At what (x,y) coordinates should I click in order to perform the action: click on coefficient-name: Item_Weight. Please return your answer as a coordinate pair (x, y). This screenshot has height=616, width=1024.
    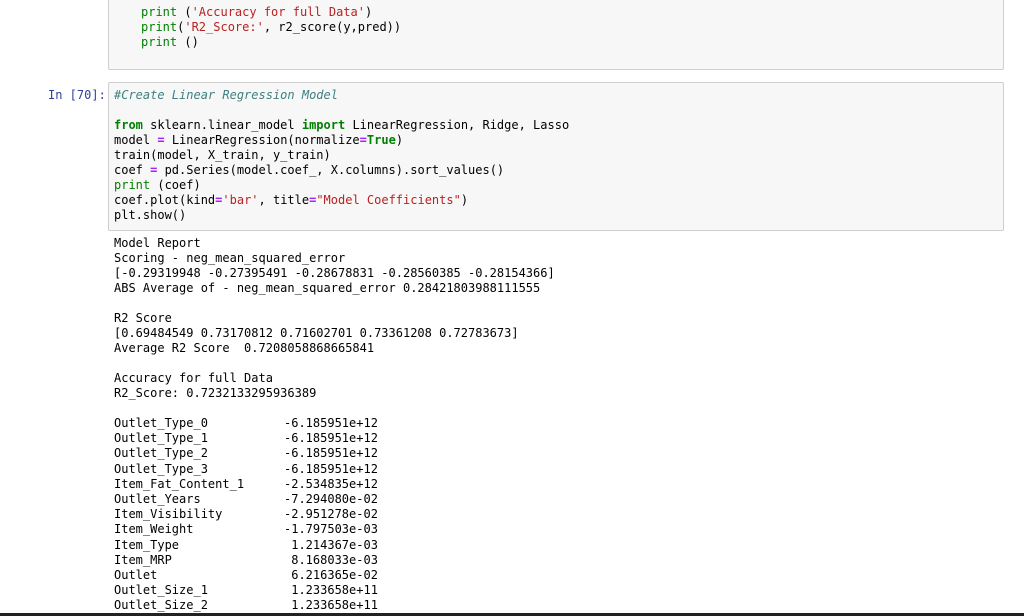
    Looking at the image, I should click on (154, 529).